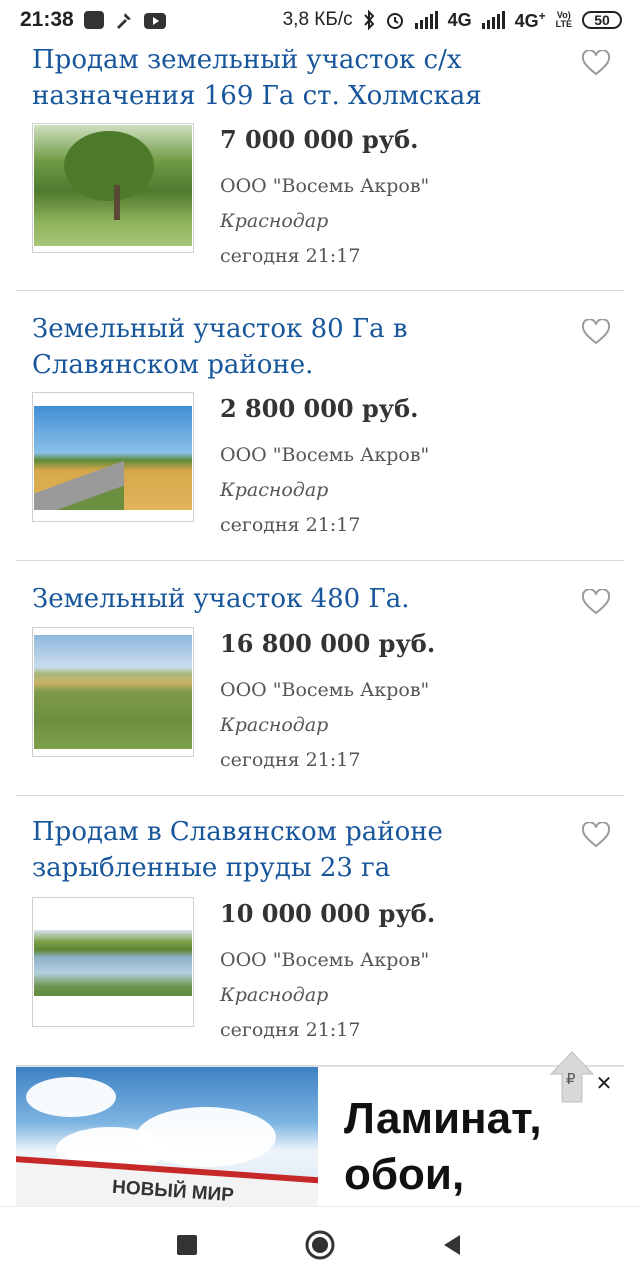  I want to click on square-icon, so click(187, 1245).